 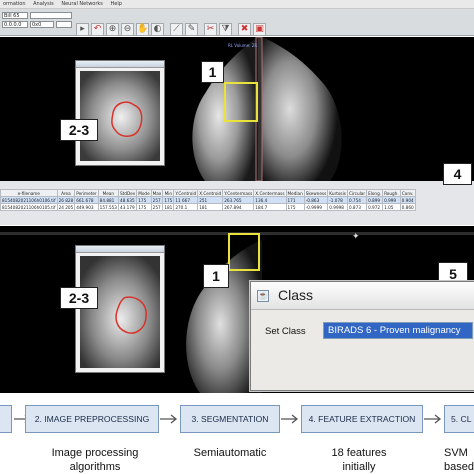 I want to click on col-conv: Conv., so click(x=407, y=193).